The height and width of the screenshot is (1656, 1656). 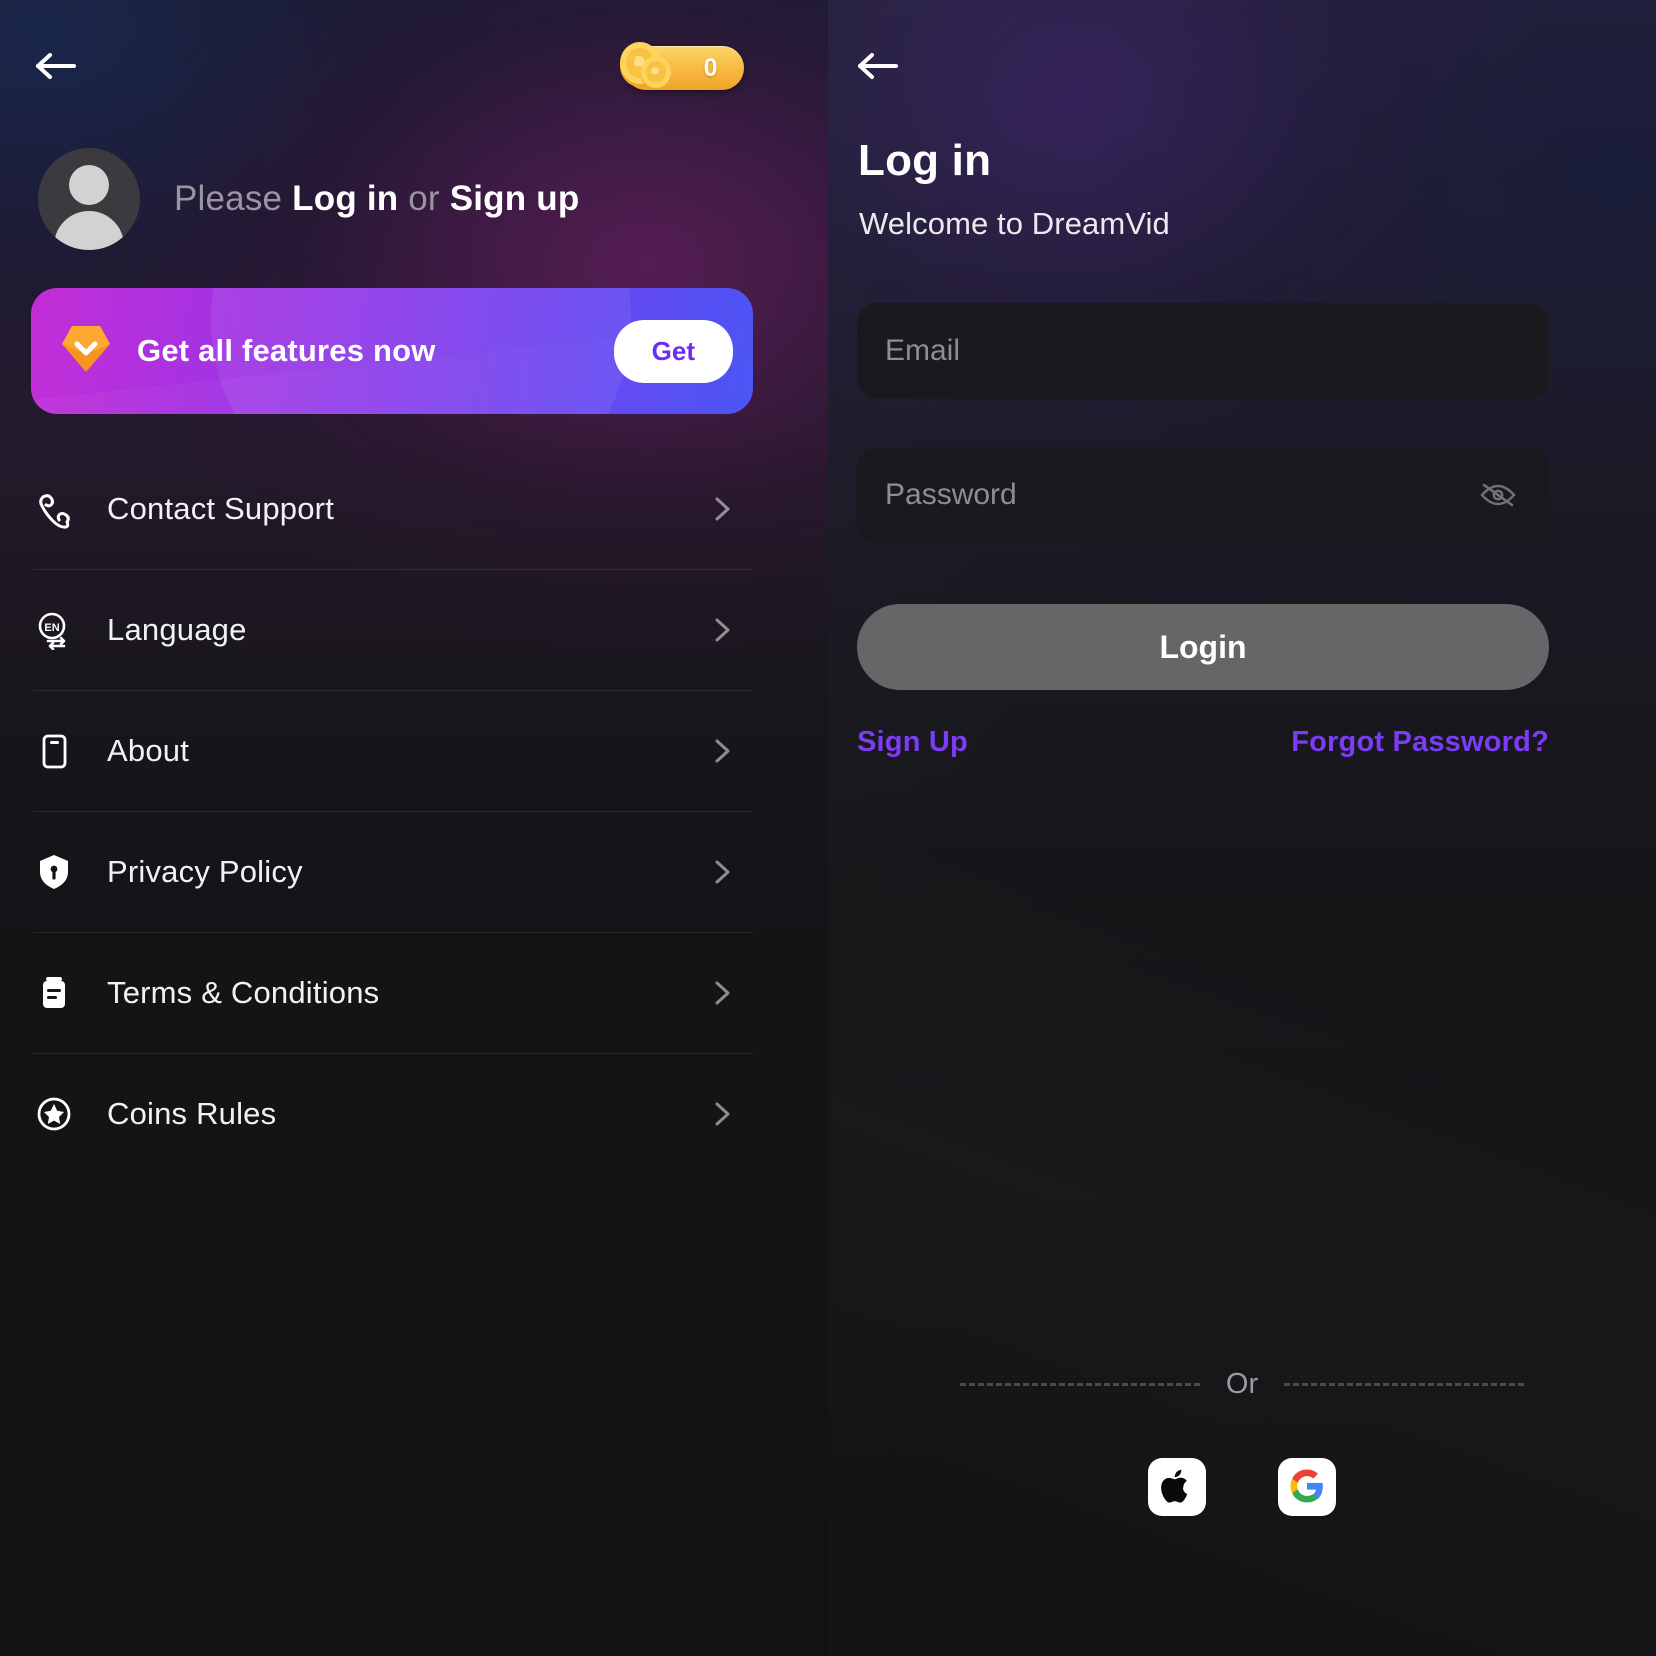 I want to click on apple-login-button, so click(x=1177, y=1487).